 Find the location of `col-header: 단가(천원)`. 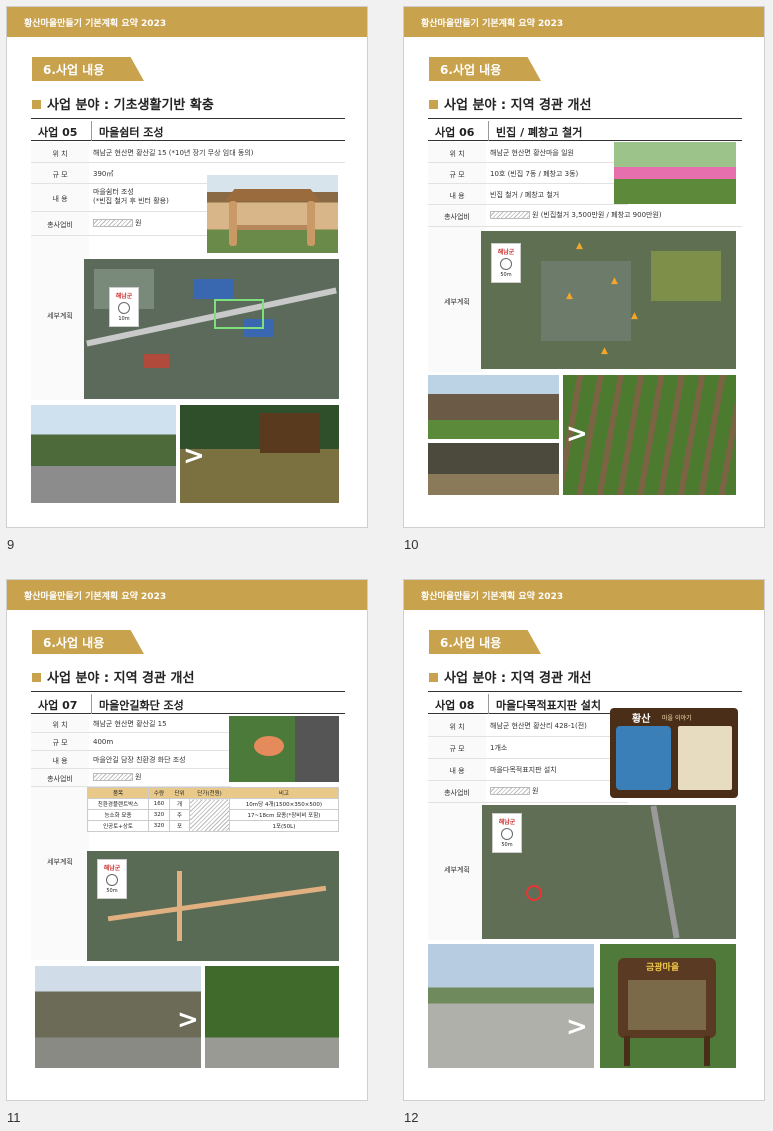

col-header: 단가(천원) is located at coordinates (209, 793).